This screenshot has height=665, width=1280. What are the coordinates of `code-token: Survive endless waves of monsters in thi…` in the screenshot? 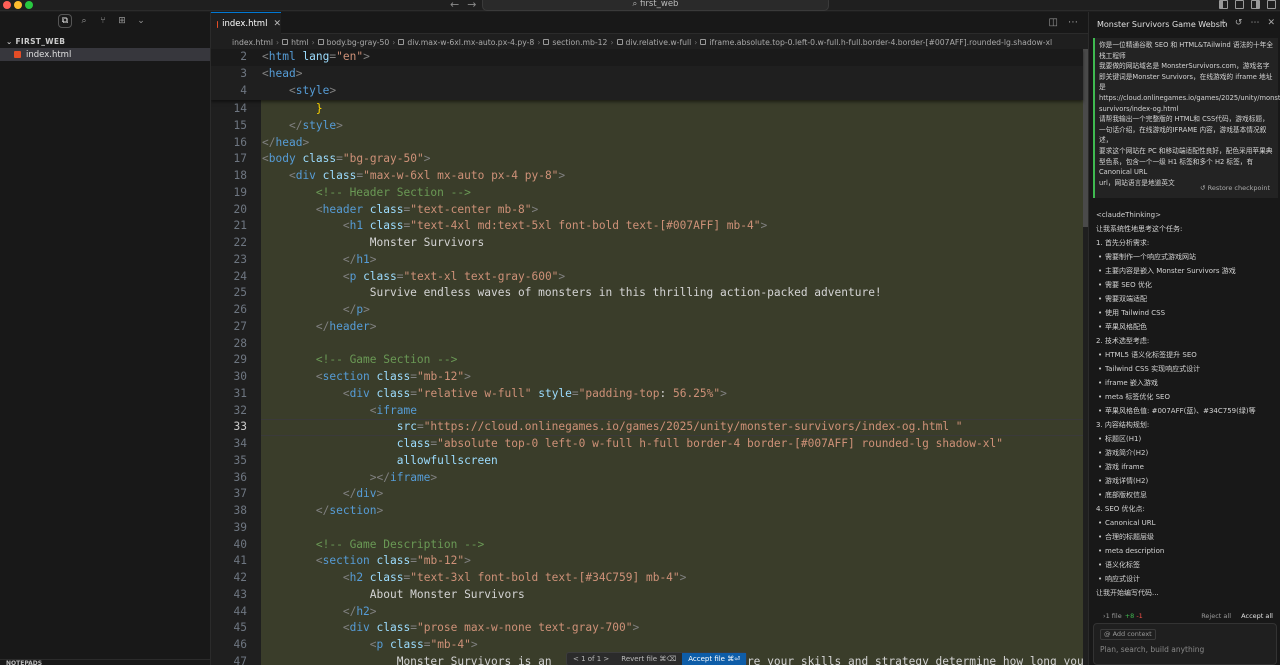 It's located at (572, 293).